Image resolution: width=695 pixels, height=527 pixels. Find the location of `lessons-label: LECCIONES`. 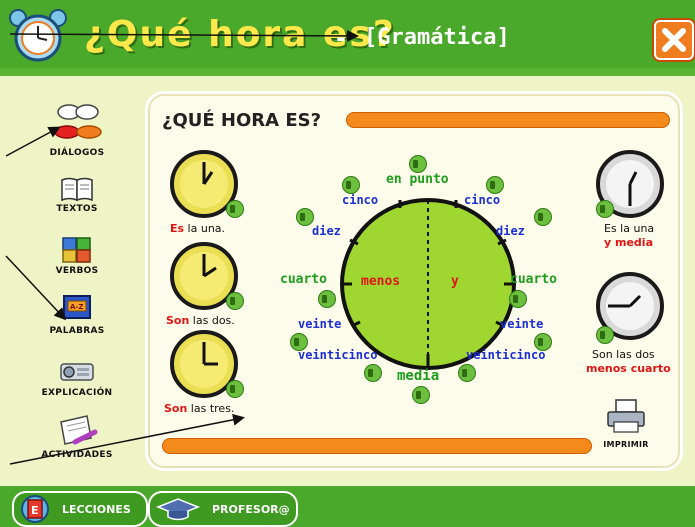

lessons-label: LECCIONES is located at coordinates (96, 509).